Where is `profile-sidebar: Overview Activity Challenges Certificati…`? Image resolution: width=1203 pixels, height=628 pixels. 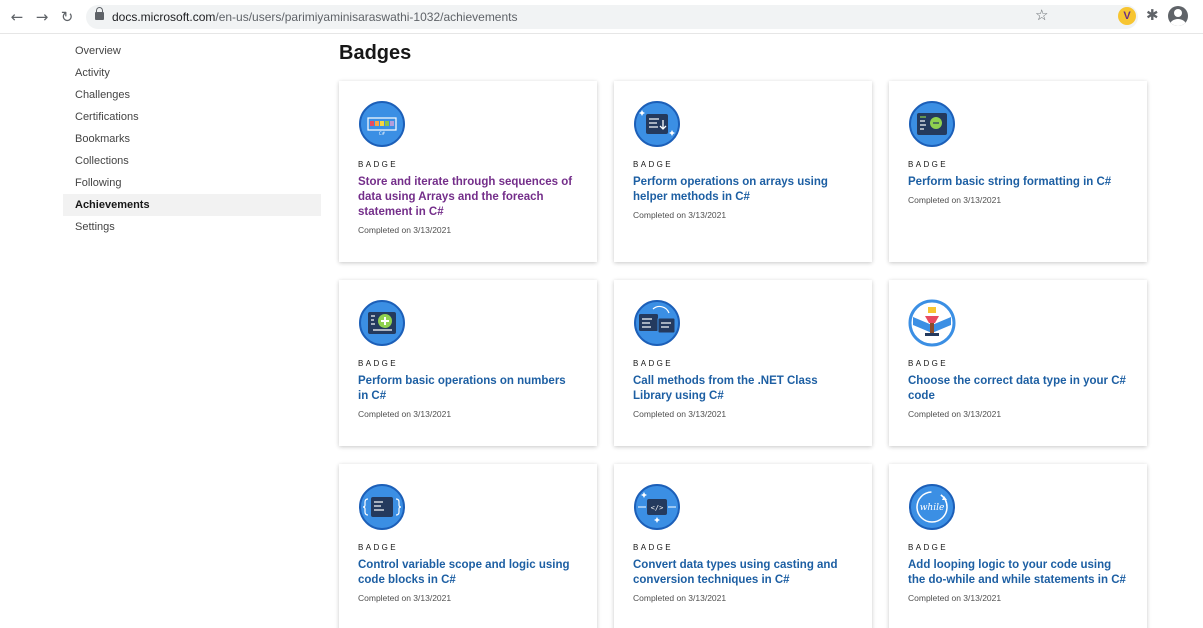
profile-sidebar: Overview Activity Challenges Certificati… is located at coordinates (192, 139).